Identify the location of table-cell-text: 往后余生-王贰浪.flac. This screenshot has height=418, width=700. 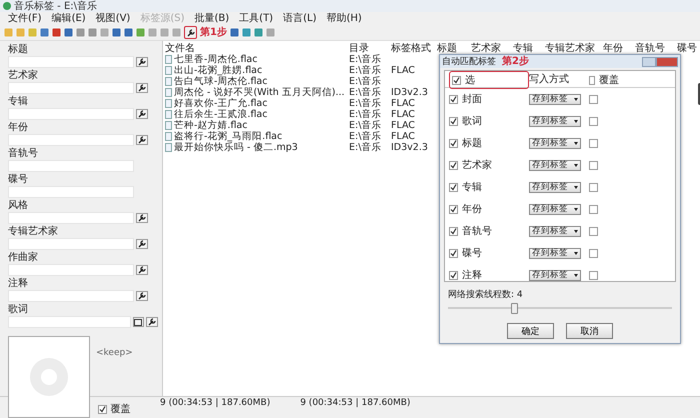
(221, 114).